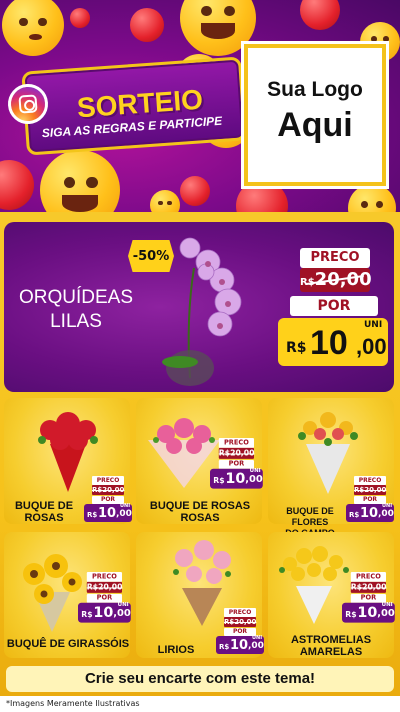 The width and height of the screenshot is (400, 712). What do you see at coordinates (176, 650) in the screenshot?
I see `product-name: LIRIOS` at bounding box center [176, 650].